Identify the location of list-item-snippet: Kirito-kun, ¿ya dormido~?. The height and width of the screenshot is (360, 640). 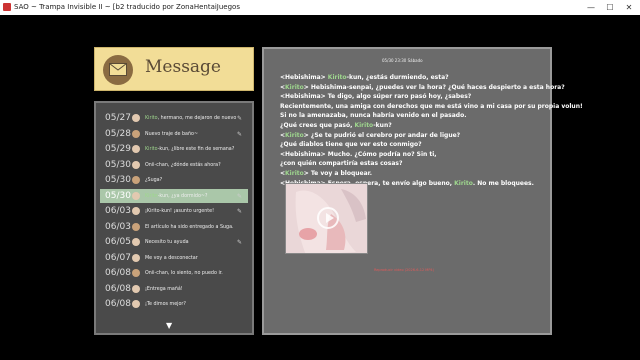
(176, 196).